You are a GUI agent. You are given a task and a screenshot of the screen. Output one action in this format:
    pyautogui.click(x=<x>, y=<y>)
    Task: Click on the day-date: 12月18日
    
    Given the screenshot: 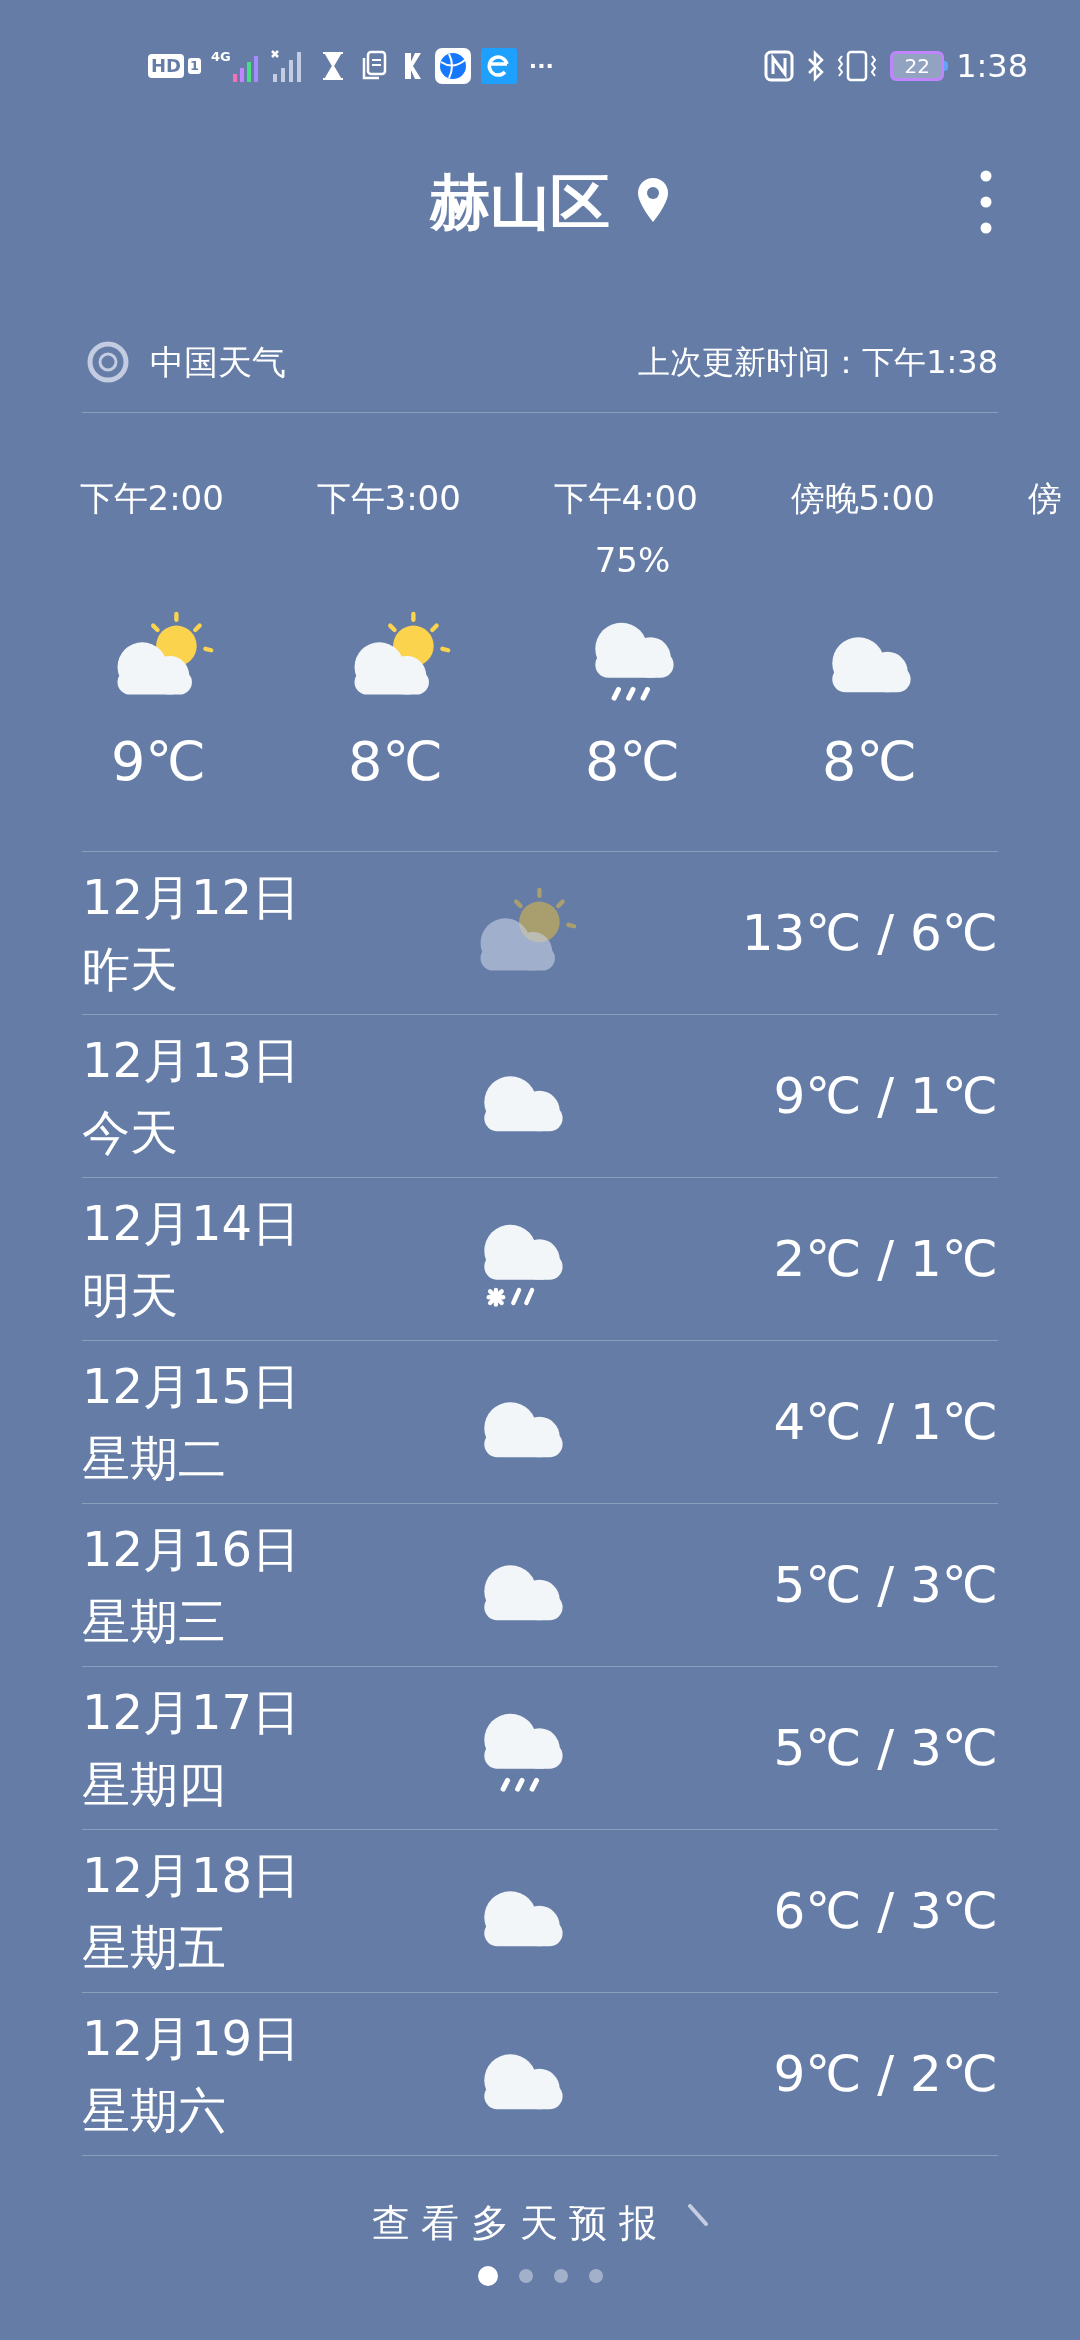 What is the action you would take?
    pyautogui.click(x=192, y=1875)
    